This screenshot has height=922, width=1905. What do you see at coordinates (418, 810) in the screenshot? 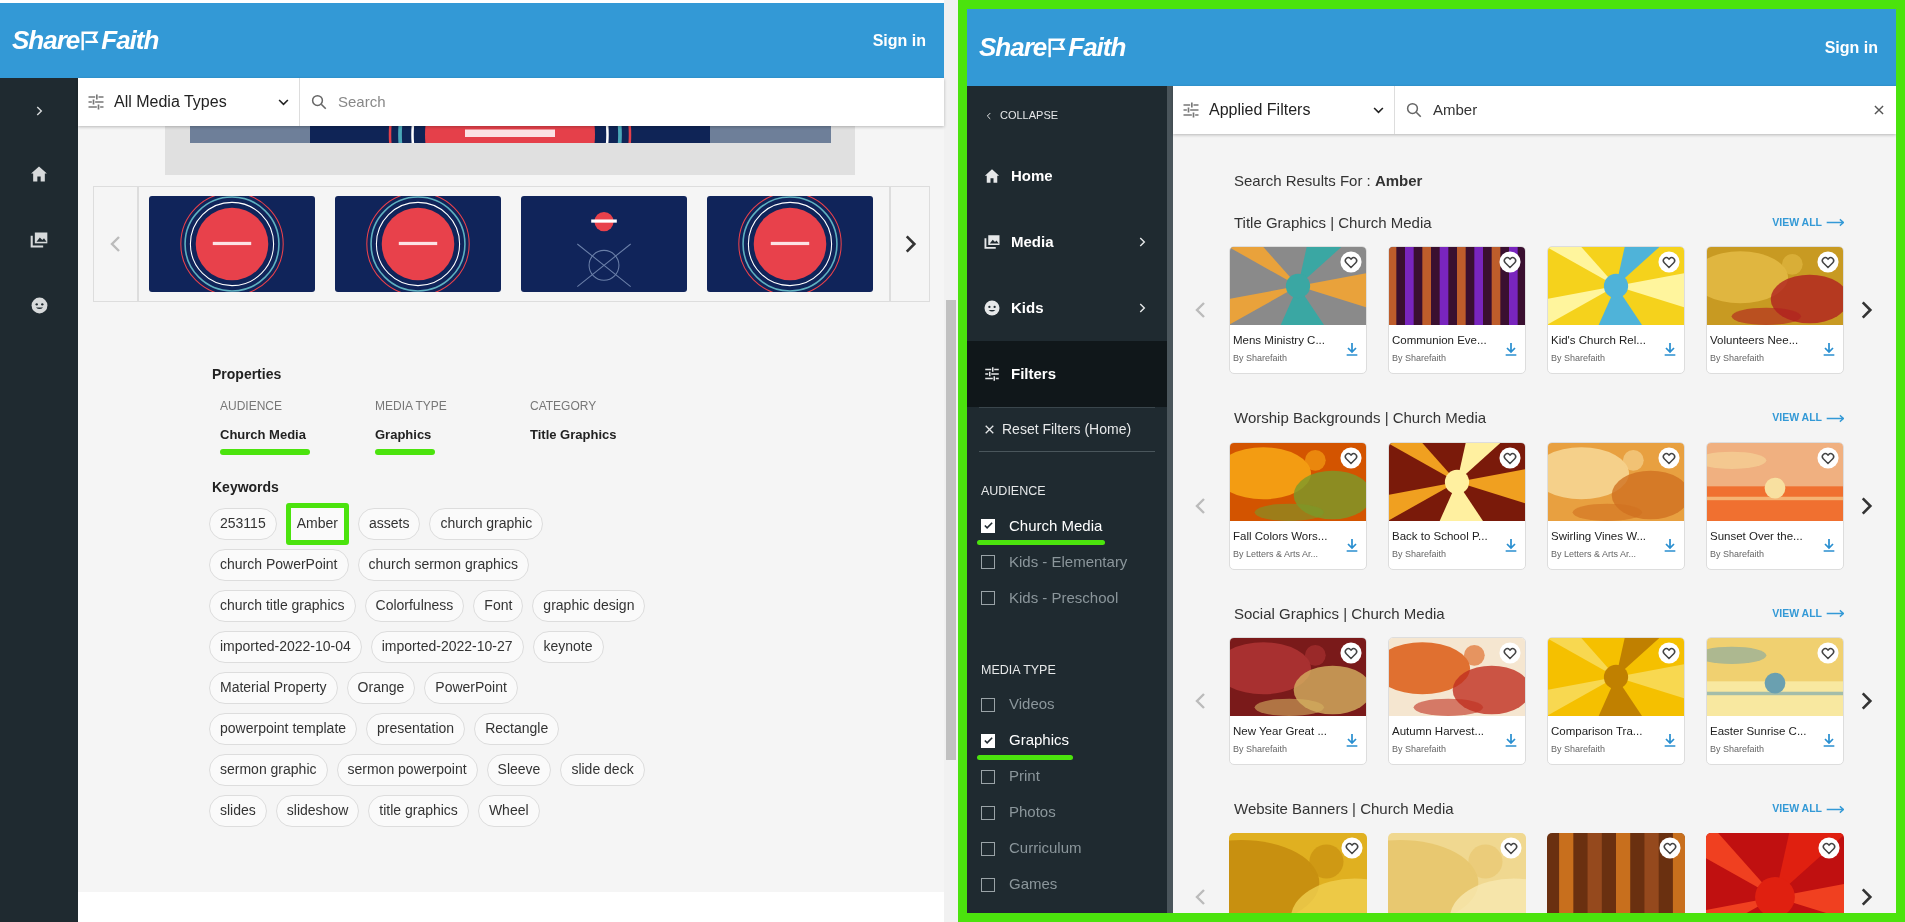
I see `keyword-tag: title graphics` at bounding box center [418, 810].